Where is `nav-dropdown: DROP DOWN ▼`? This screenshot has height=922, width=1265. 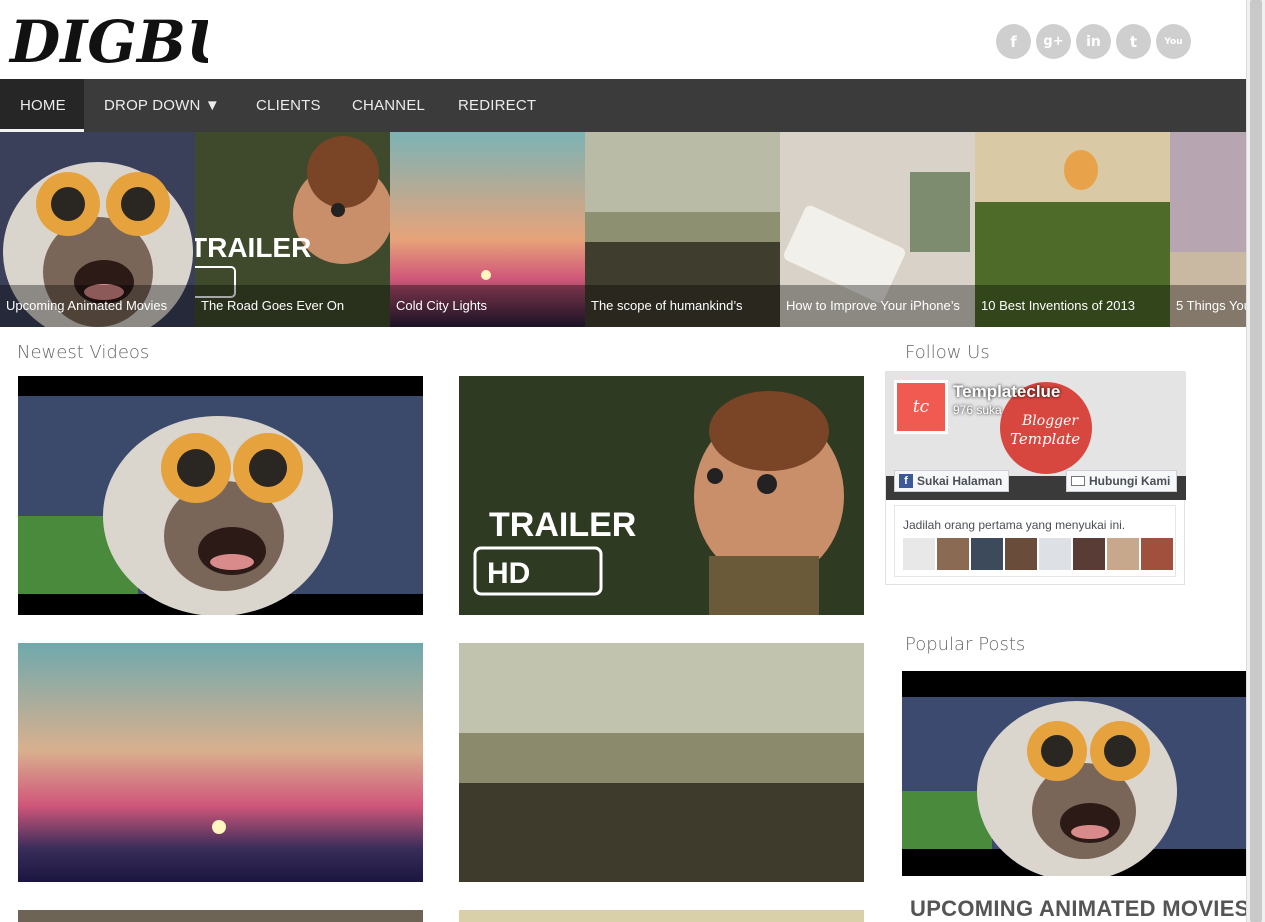 nav-dropdown: DROP DOWN ▼ is located at coordinates (162, 105).